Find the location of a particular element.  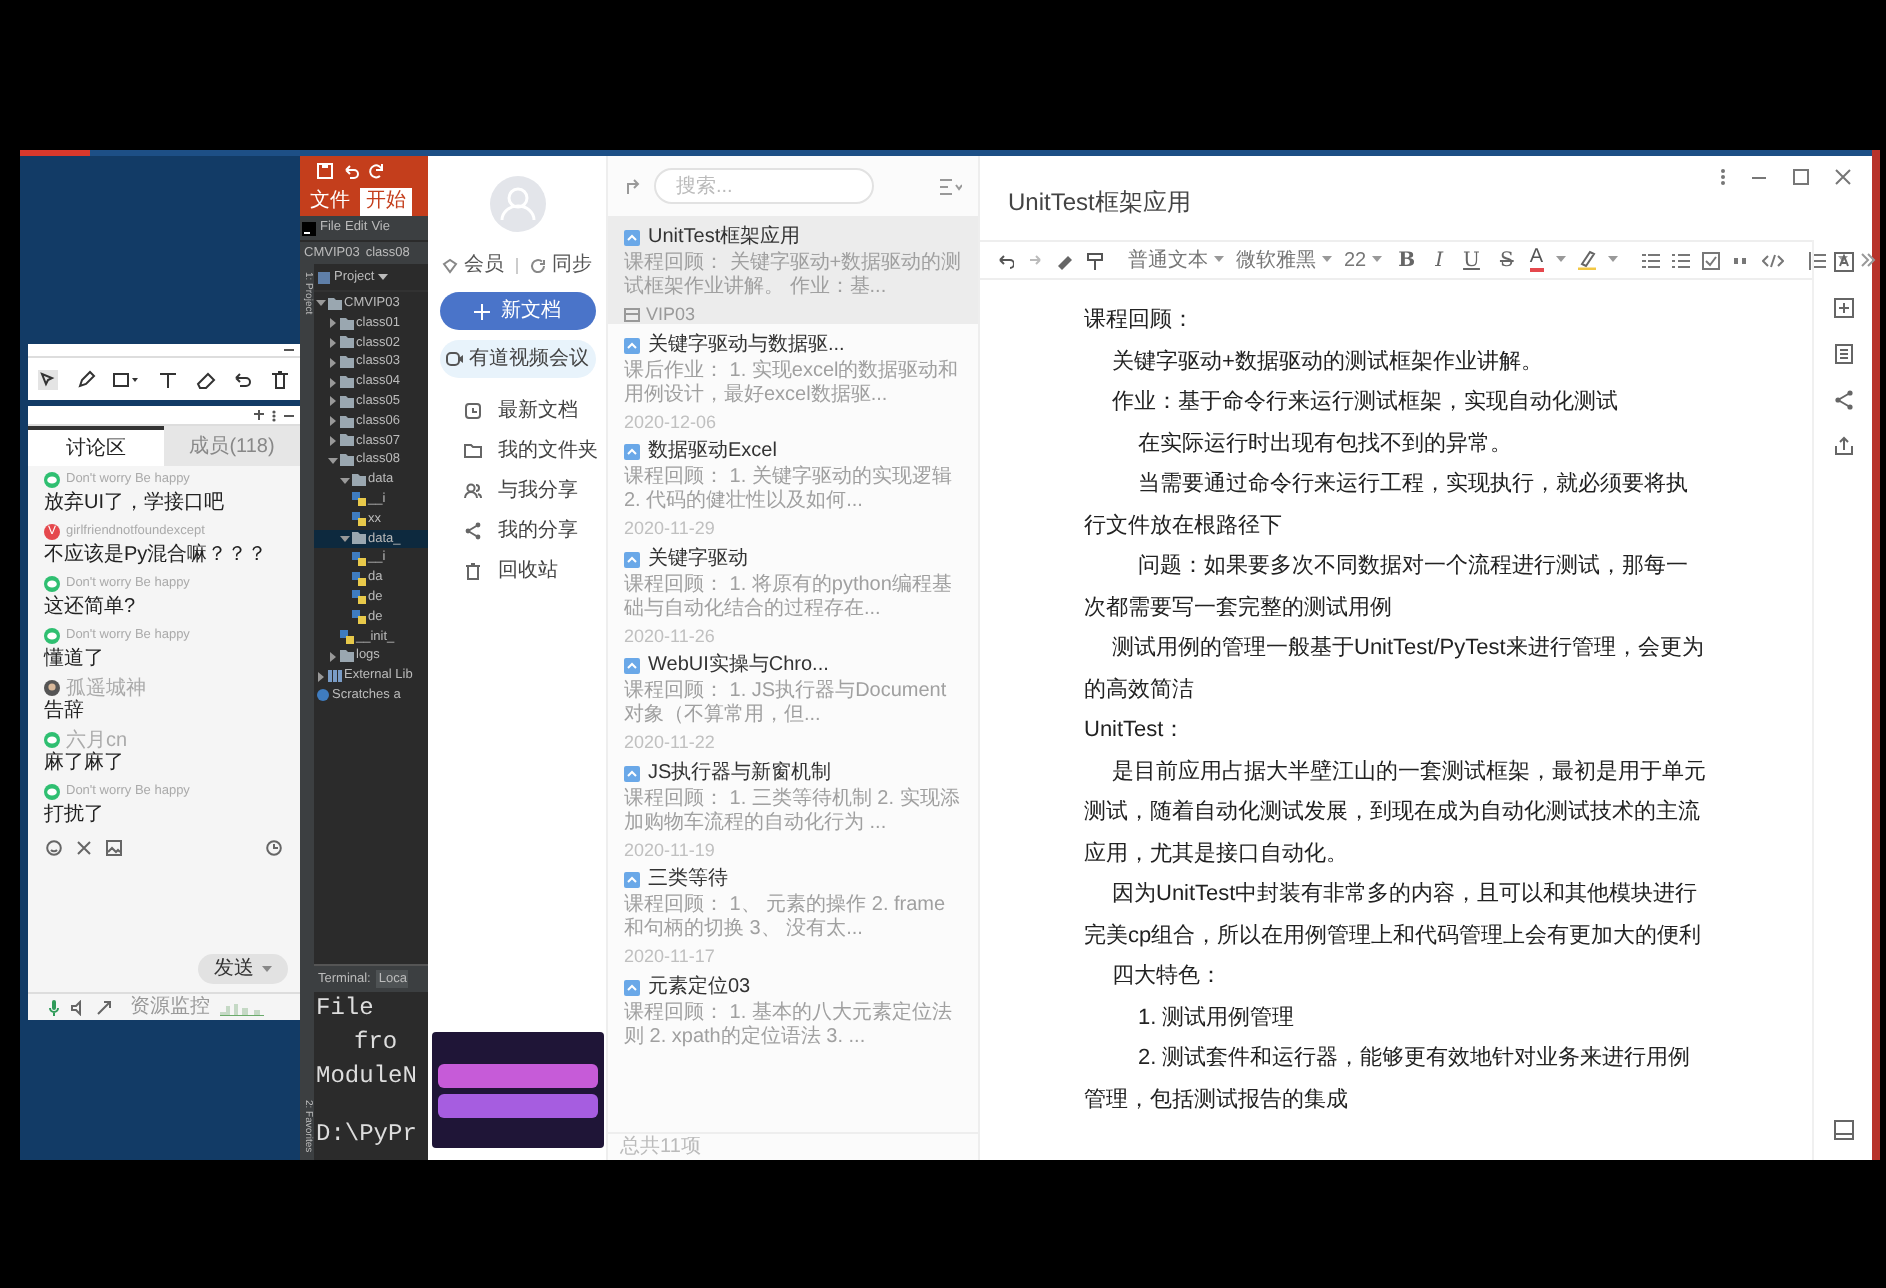

note-notebook: VIP03 is located at coordinates (671, 315).